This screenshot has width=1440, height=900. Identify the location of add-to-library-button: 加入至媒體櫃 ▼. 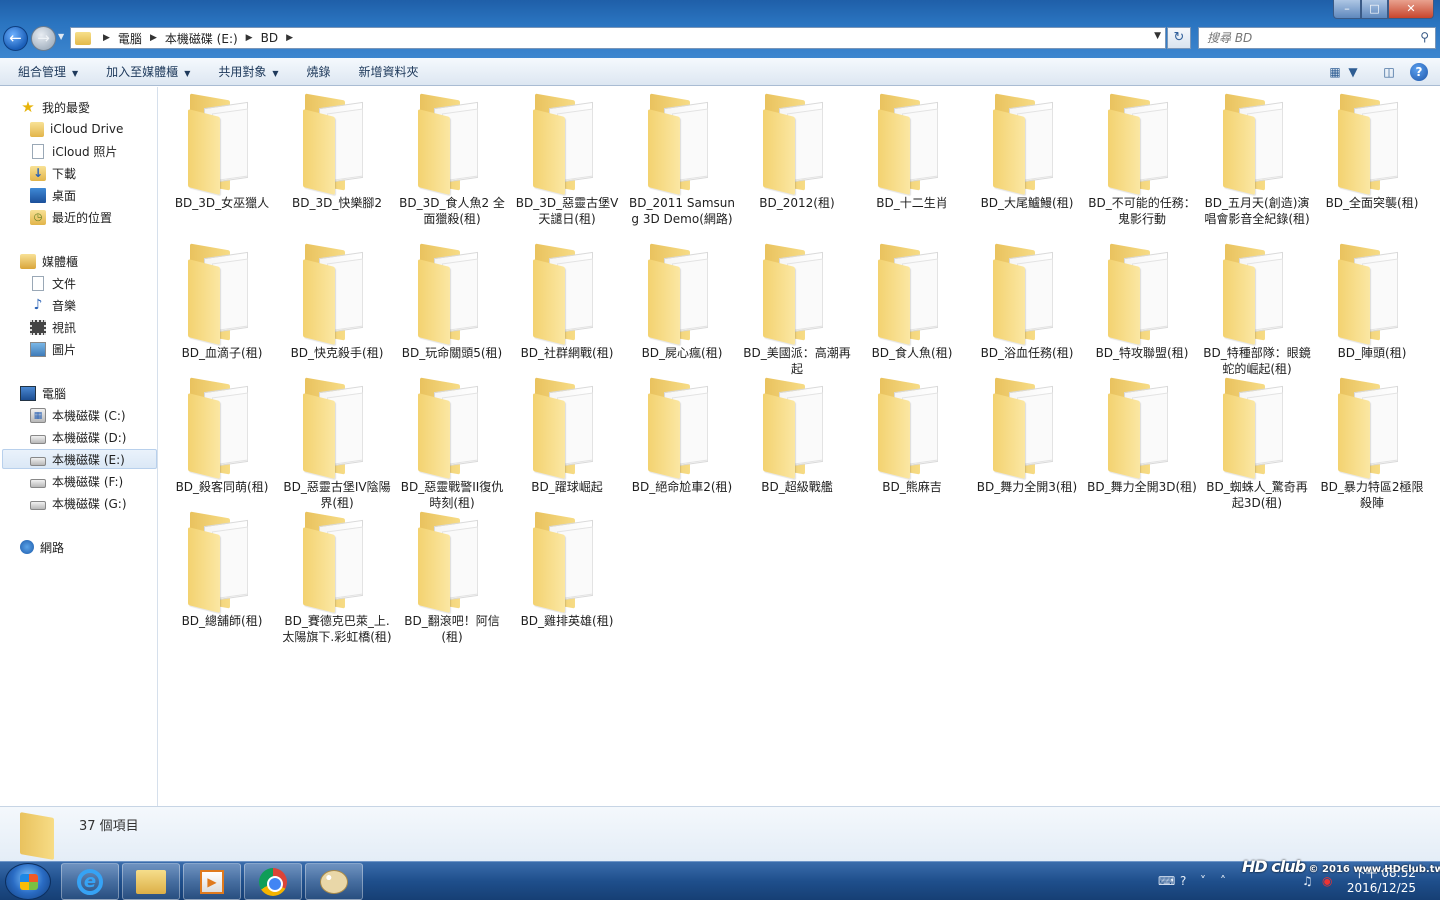
(148, 72).